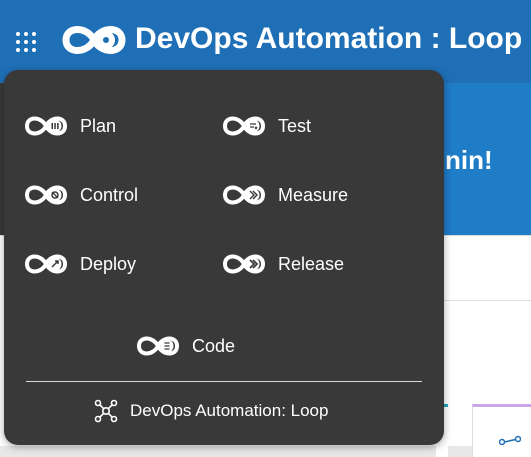 The width and height of the screenshot is (531, 457). I want to click on menu-item-label: Test, so click(295, 125).